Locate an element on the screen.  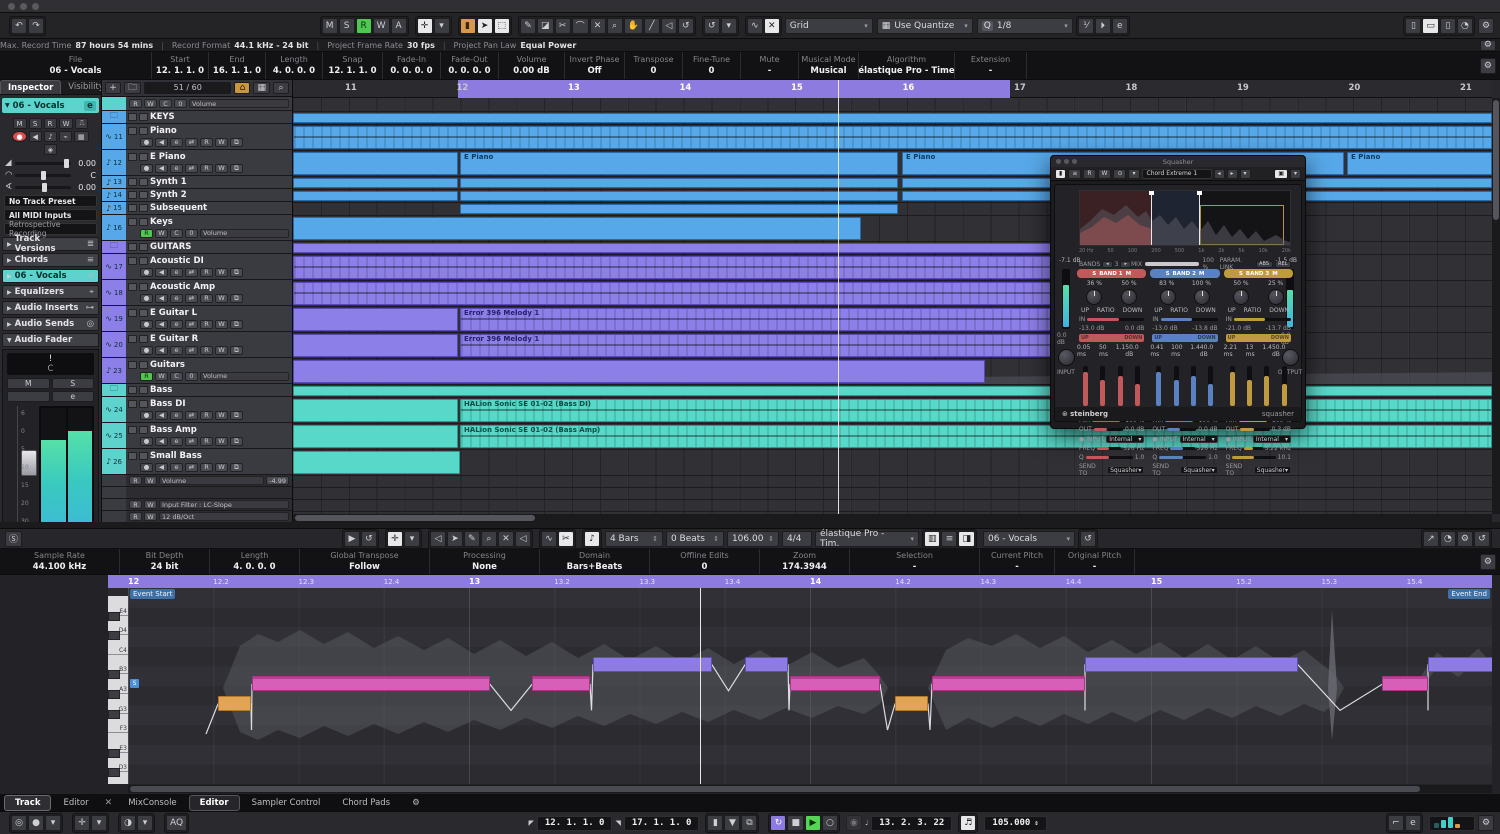
inspector-track-header: ▼ 06 - Vocals e is located at coordinates (50, 105).